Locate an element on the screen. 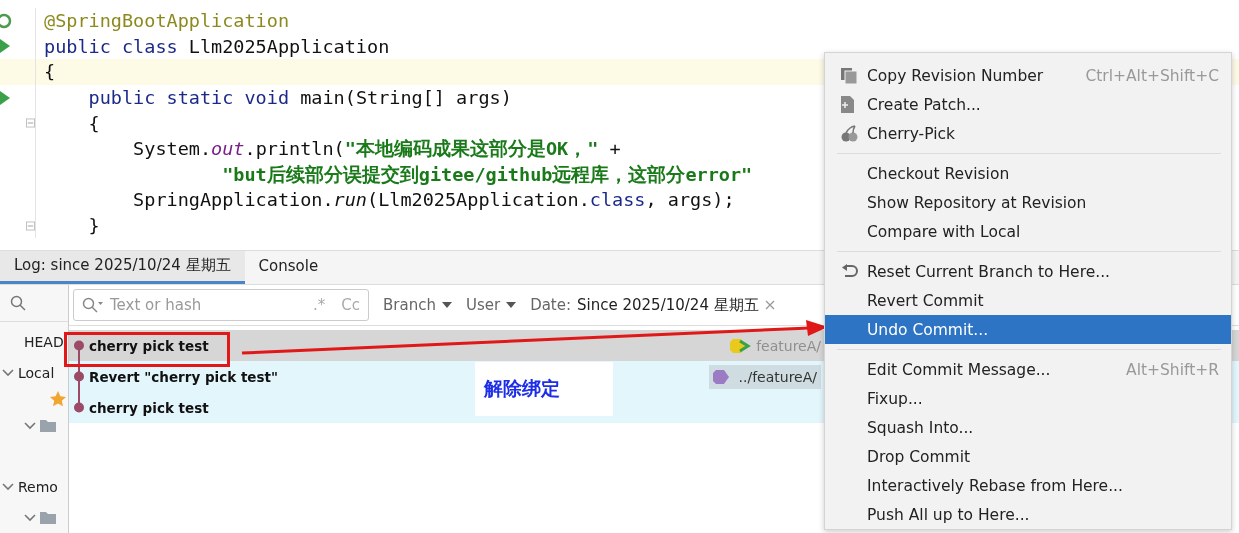  undo-icon is located at coordinates (849, 271).